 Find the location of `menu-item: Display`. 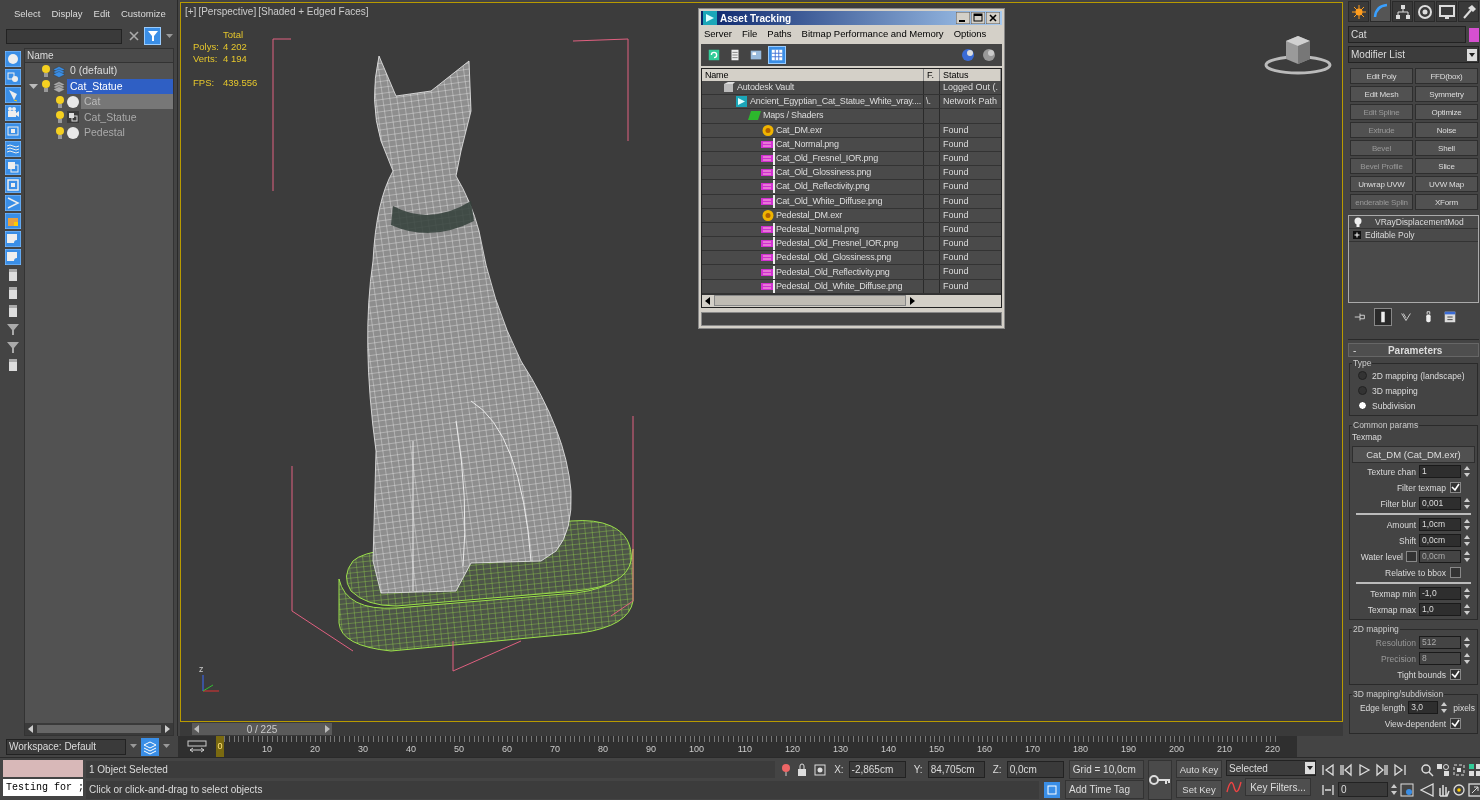

menu-item: Display is located at coordinates (67, 15).